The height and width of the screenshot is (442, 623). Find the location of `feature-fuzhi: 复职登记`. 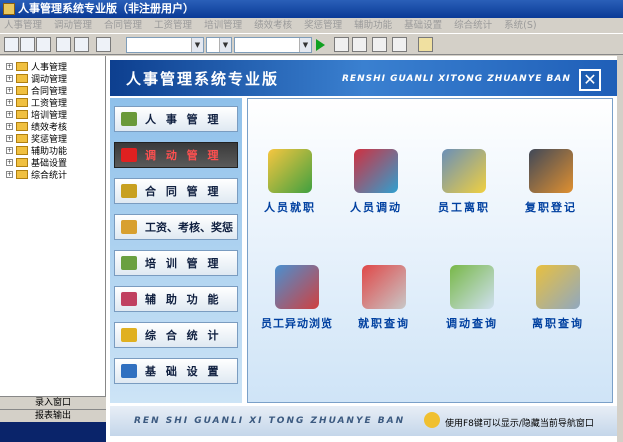

feature-fuzhi: 复职登记 is located at coordinates (551, 182).